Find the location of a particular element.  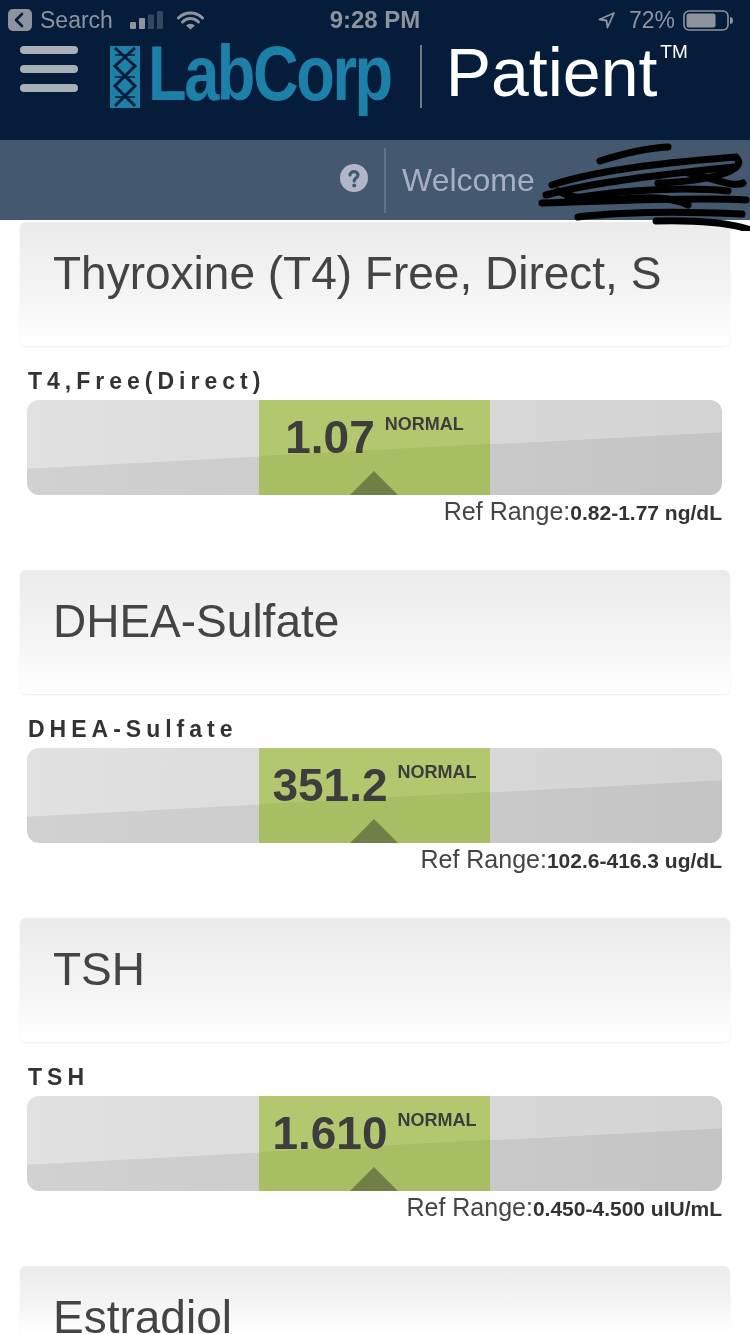

reference-range: Ref Range:0.82-1.77 ng/dL is located at coordinates (582, 511).